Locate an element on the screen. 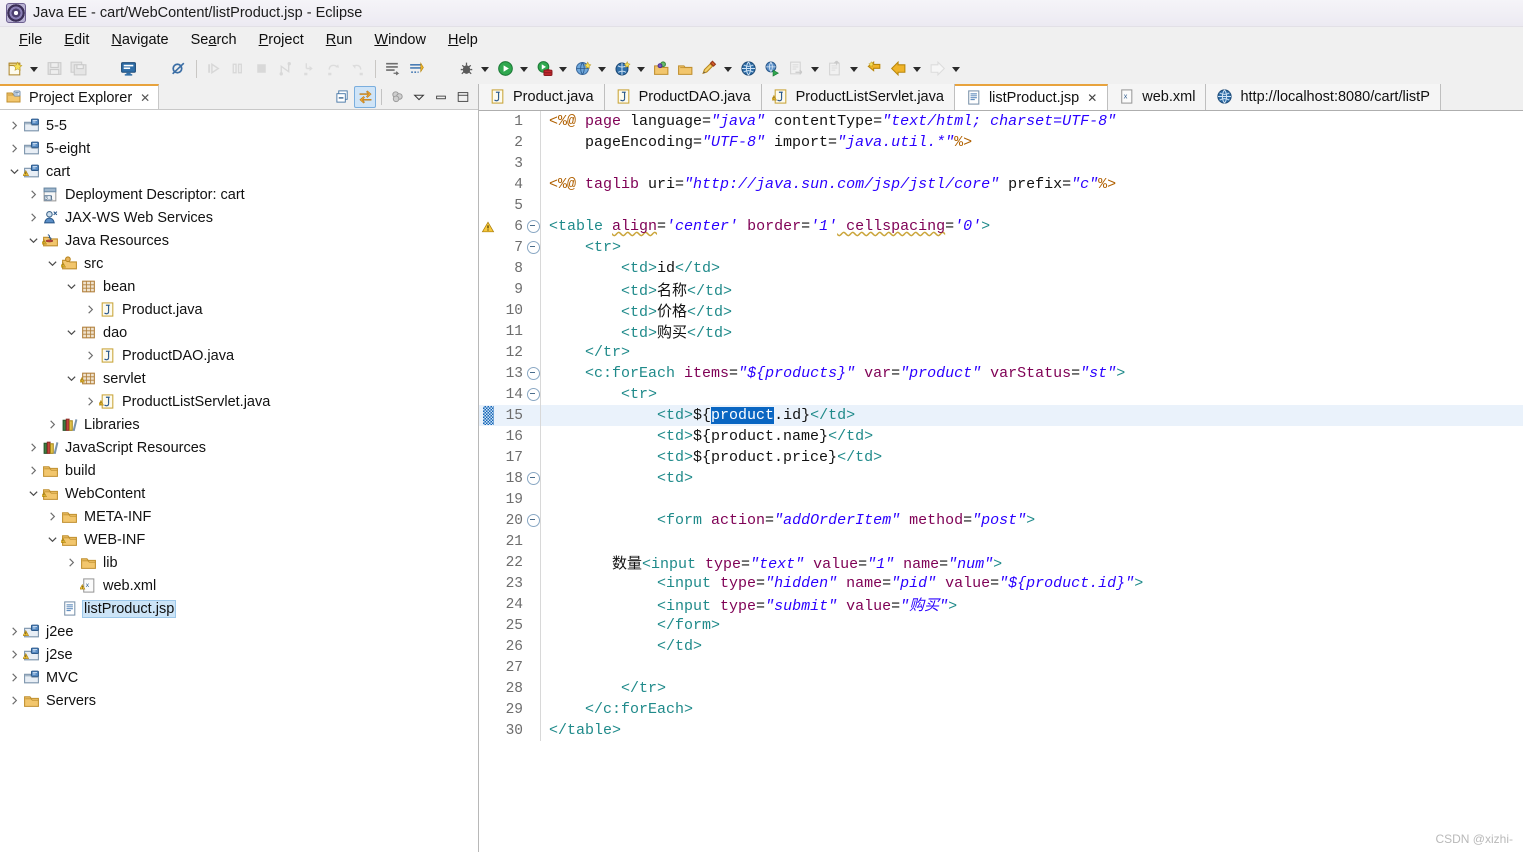 Image resolution: width=1523 pixels, height=852 pixels. collapse-all-icon is located at coordinates (342, 97).